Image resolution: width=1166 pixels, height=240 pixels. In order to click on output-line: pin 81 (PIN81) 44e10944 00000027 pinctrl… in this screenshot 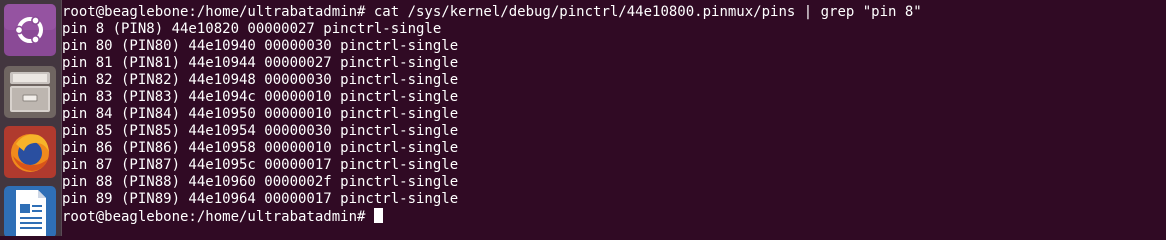, I will do `click(260, 63)`.